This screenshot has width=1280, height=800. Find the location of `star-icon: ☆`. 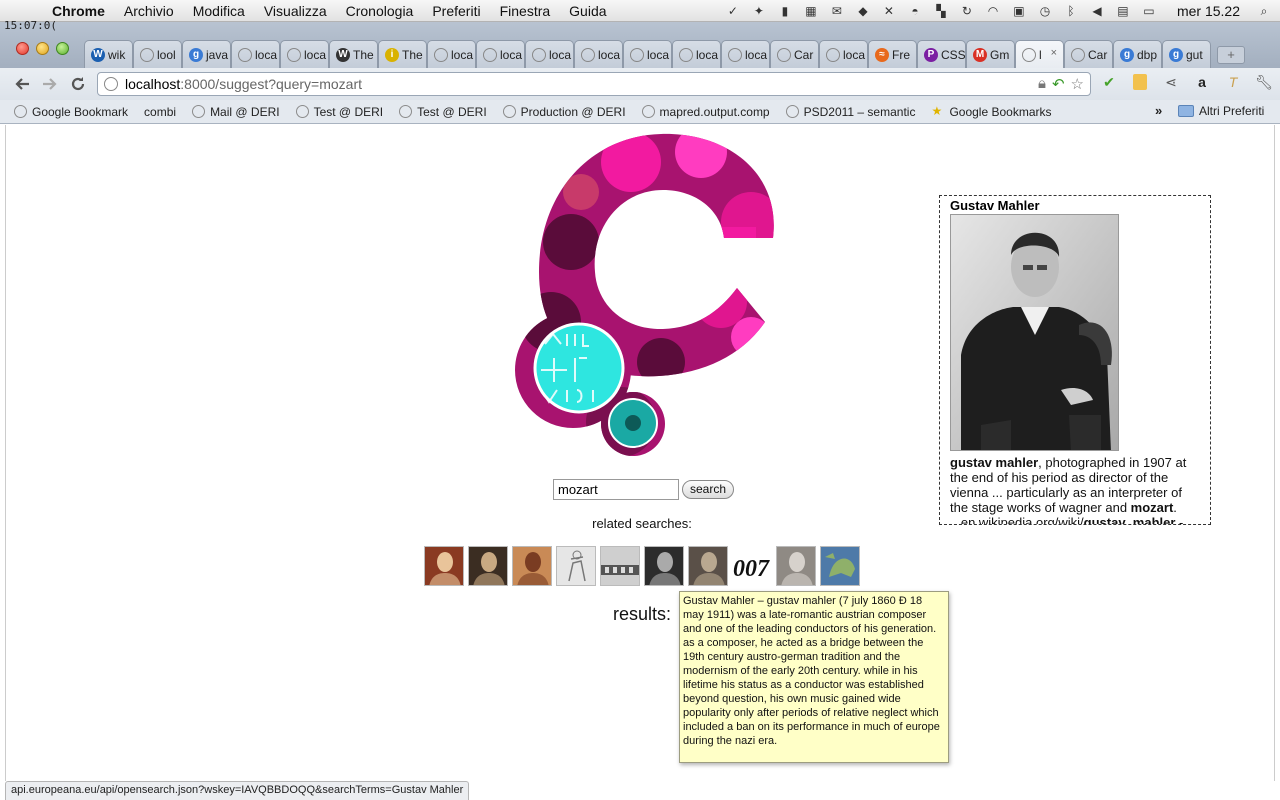

star-icon: ☆ is located at coordinates (1077, 84).